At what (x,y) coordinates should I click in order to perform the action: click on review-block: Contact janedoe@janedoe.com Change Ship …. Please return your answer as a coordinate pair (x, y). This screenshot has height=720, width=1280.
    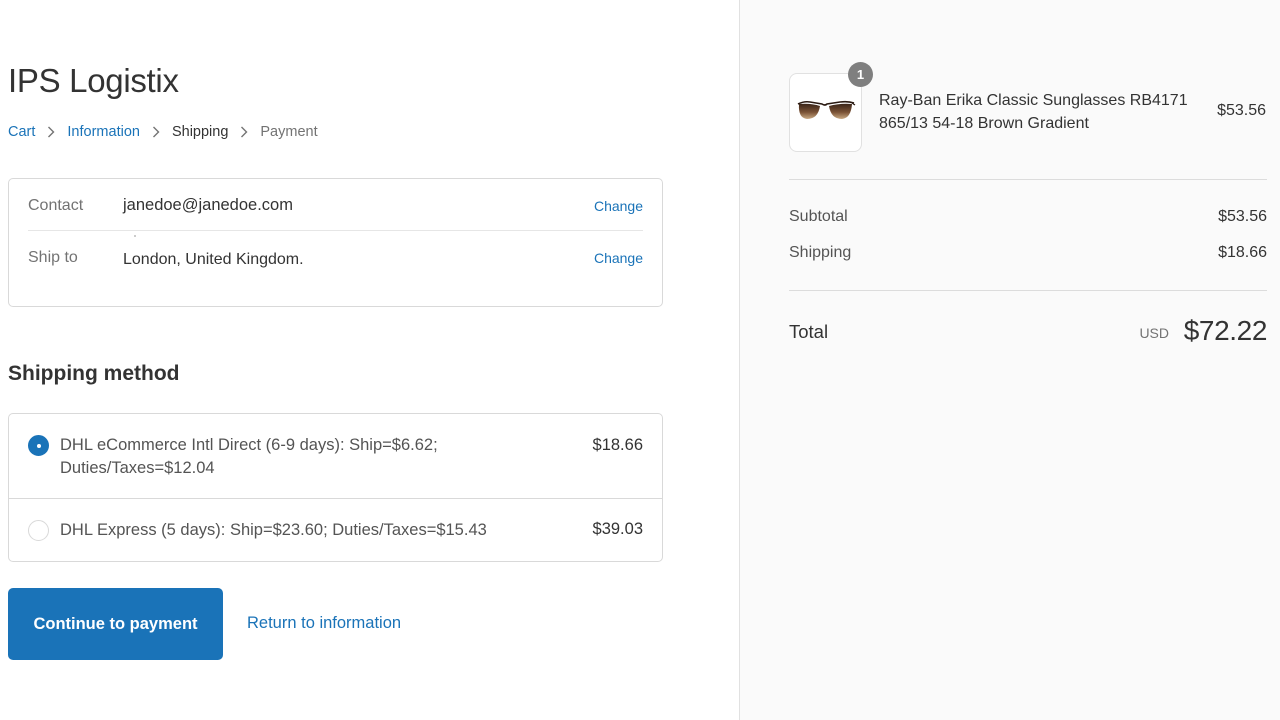
    Looking at the image, I should click on (335, 242).